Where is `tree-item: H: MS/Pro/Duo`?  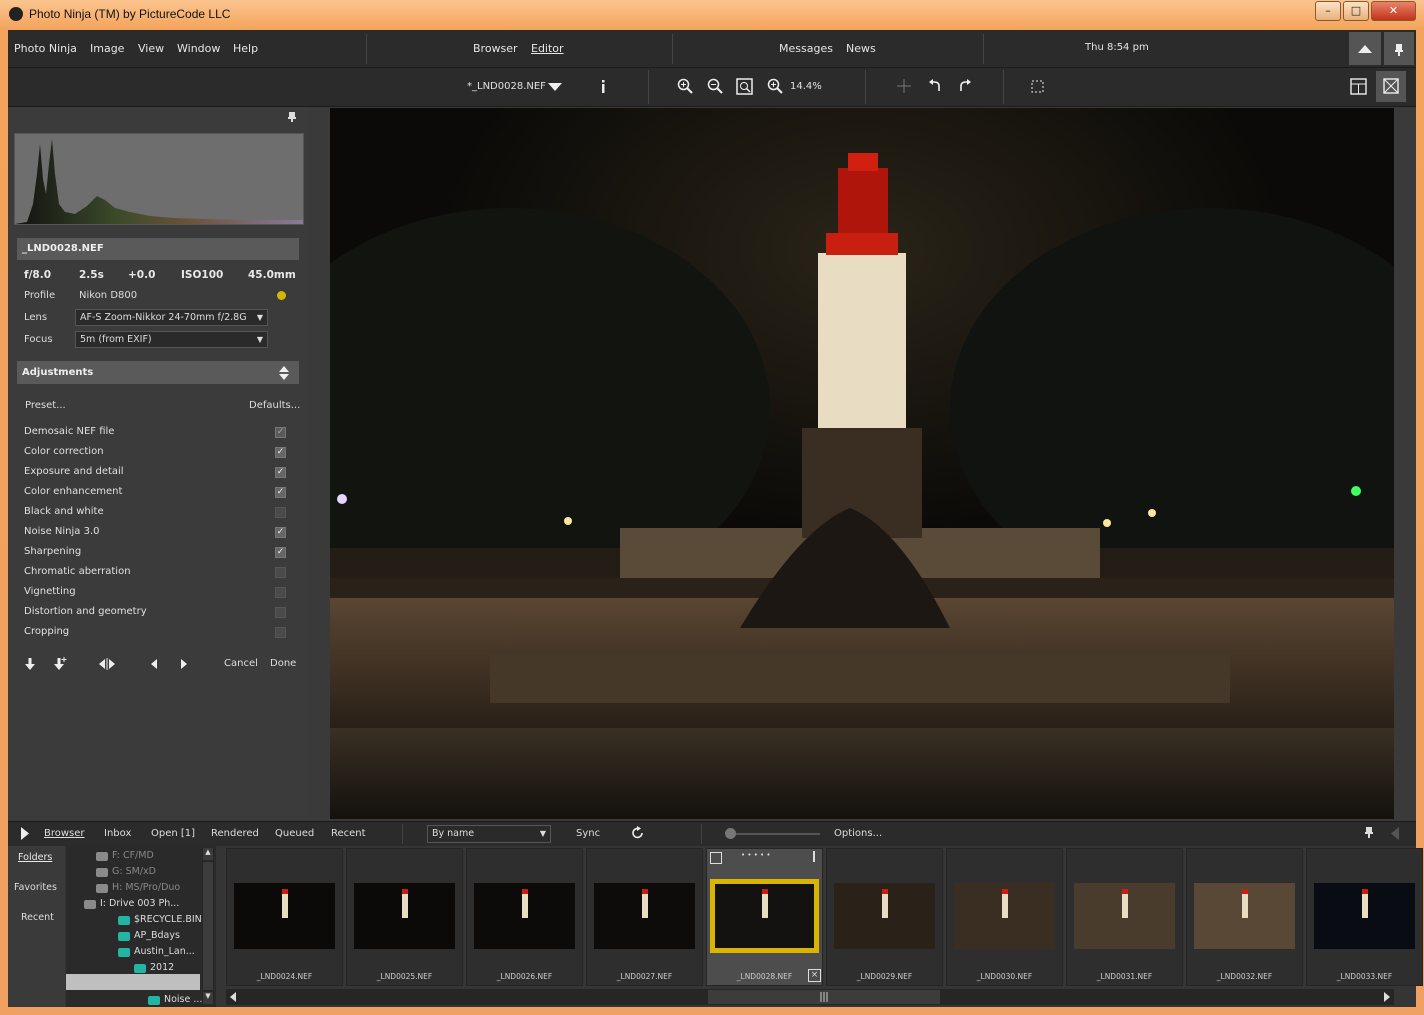
tree-item: H: MS/Pro/Duo is located at coordinates (146, 887).